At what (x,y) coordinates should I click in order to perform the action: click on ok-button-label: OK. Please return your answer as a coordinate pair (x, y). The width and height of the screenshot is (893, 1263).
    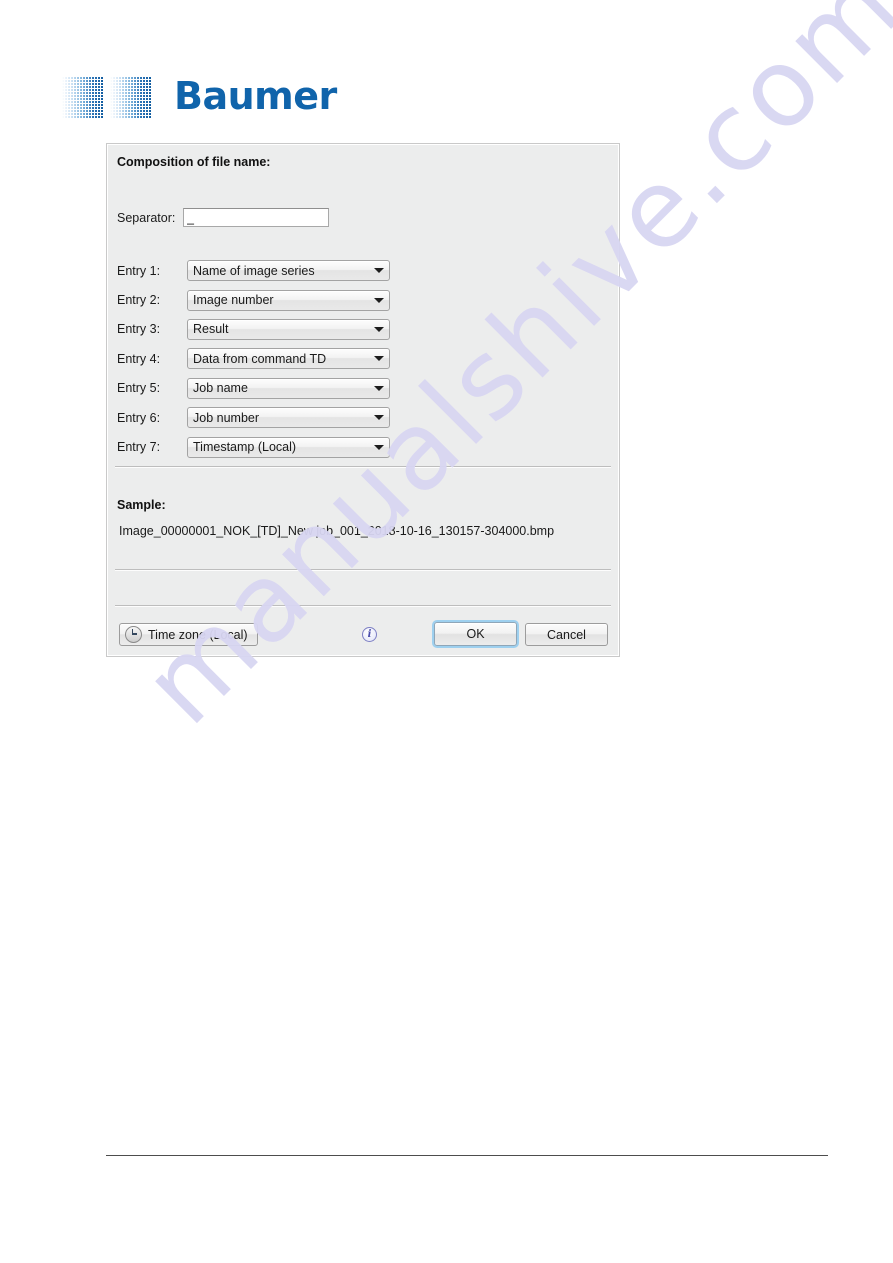
    Looking at the image, I should click on (475, 634).